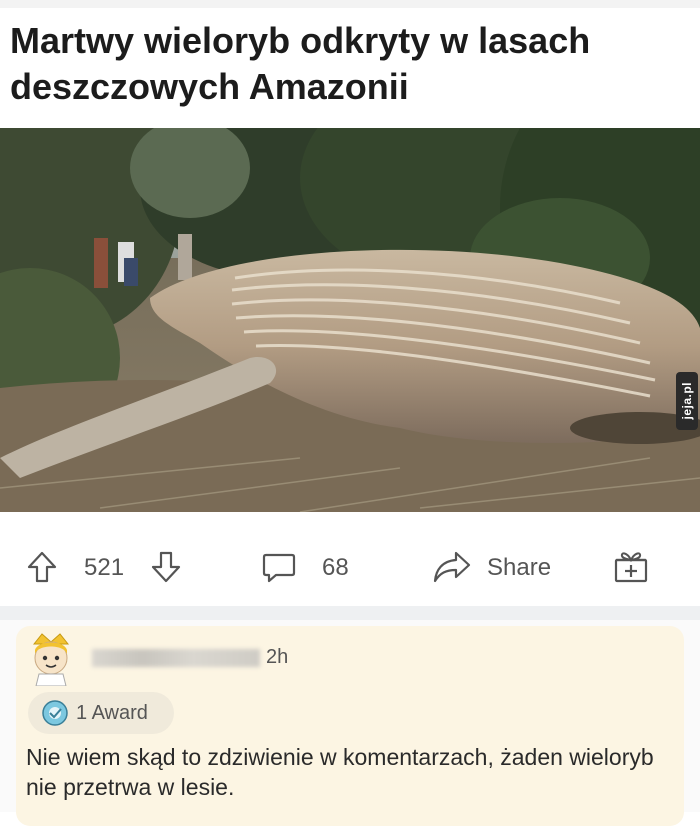 The height and width of the screenshot is (826, 700). What do you see at coordinates (350, 613) in the screenshot?
I see `section-divider` at bounding box center [350, 613].